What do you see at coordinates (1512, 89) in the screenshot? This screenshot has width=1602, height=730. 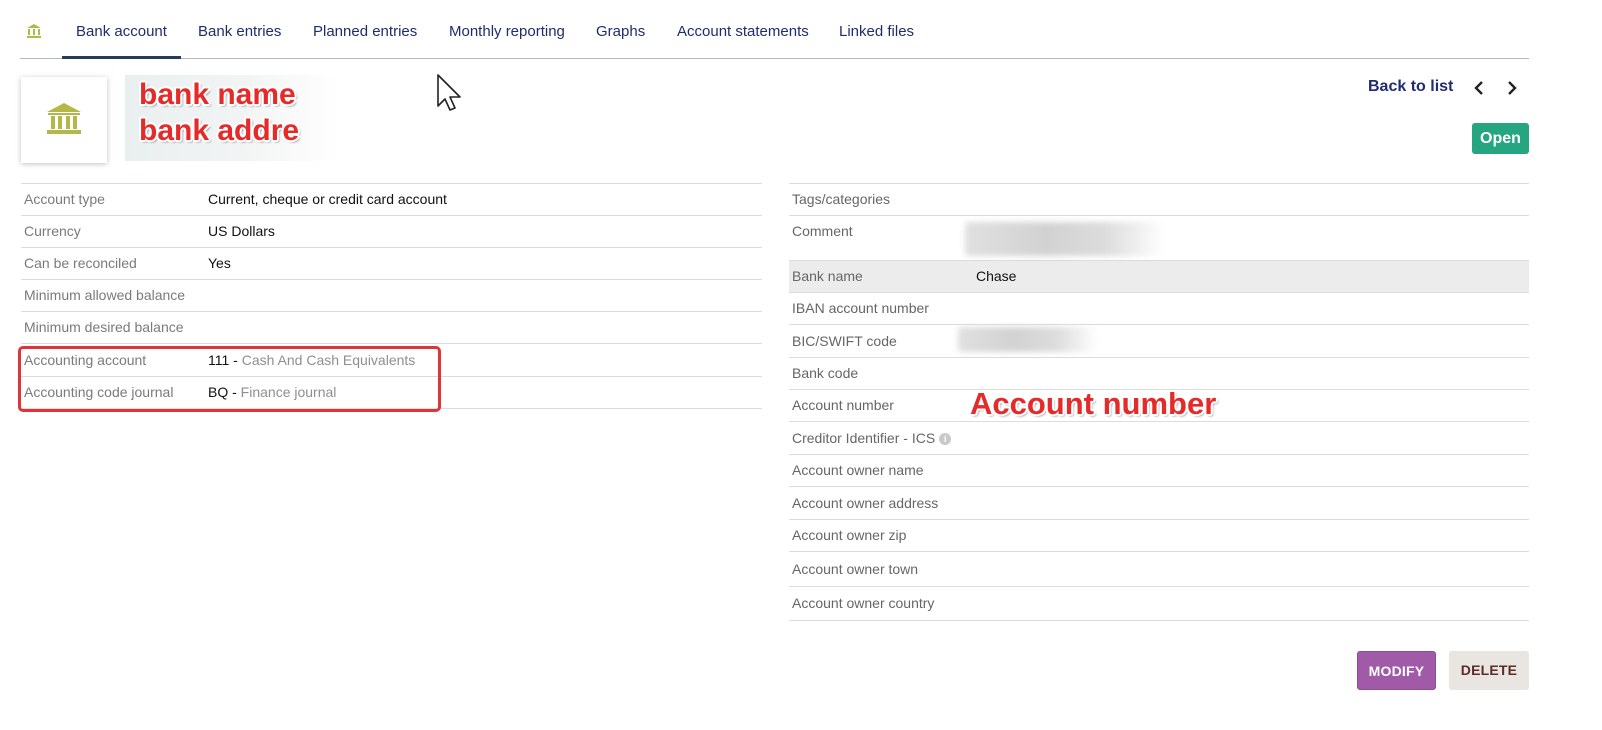 I see `chevron-right-icon` at bounding box center [1512, 89].